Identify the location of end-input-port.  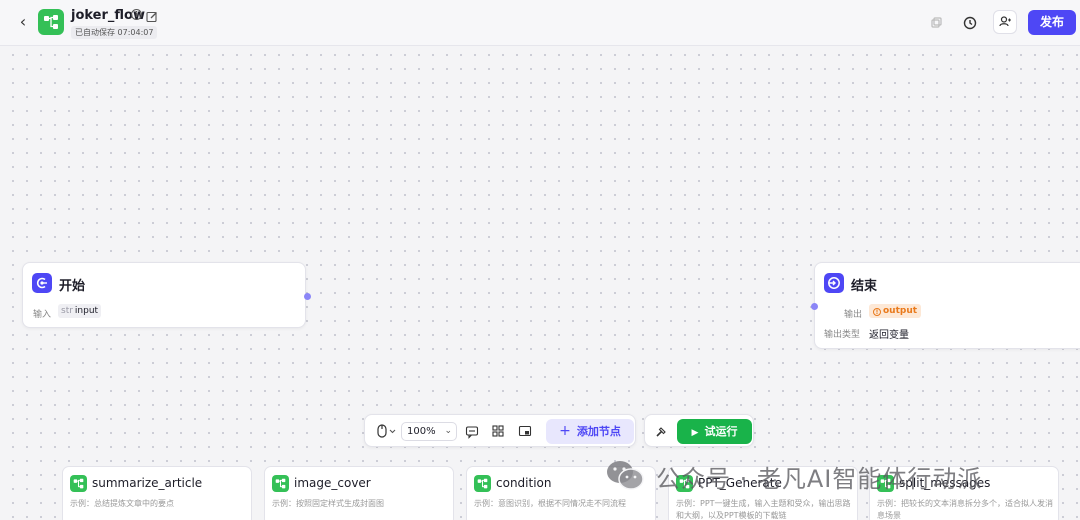
(814, 306).